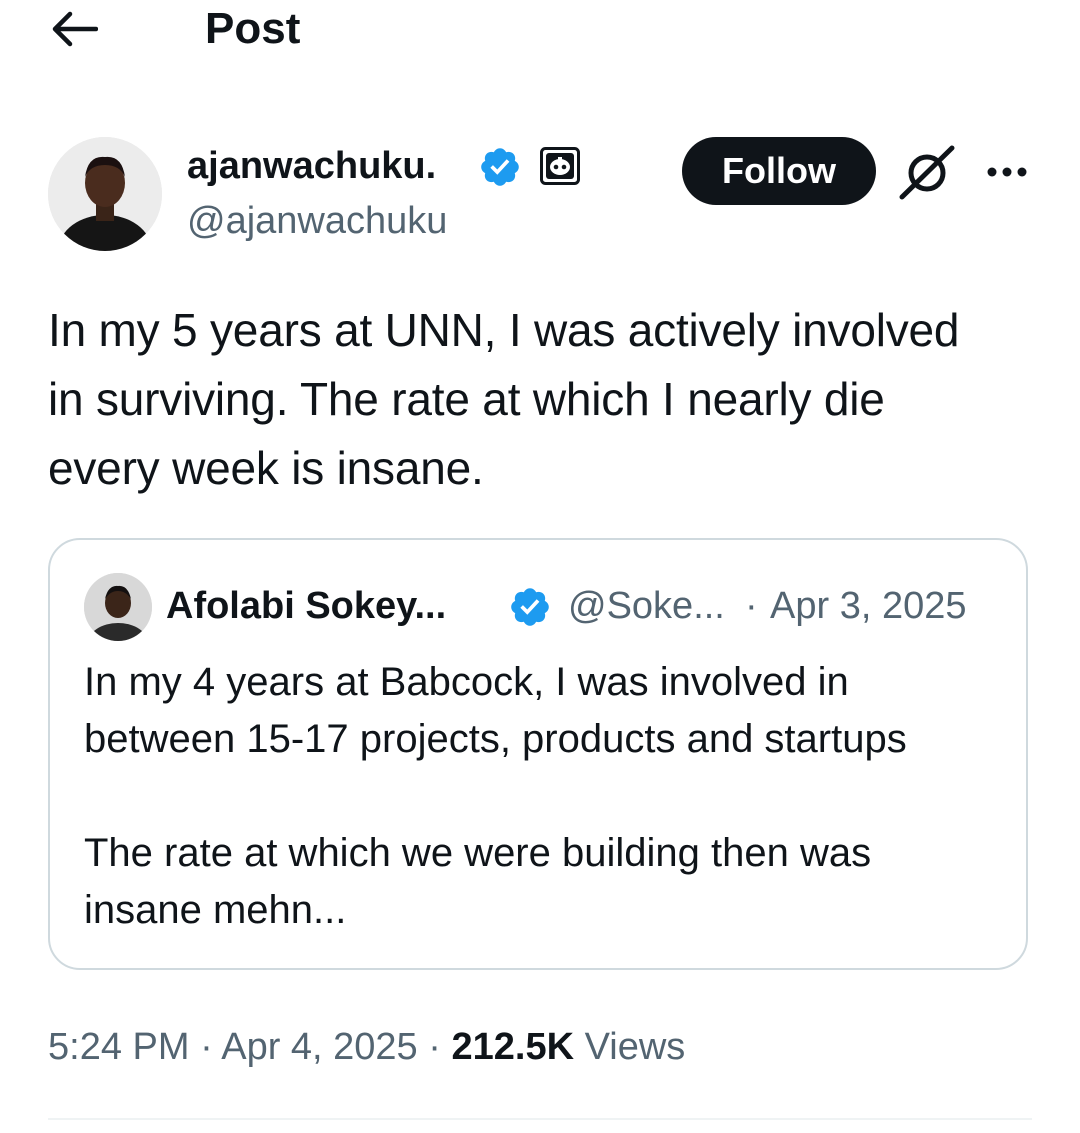  Describe the element at coordinates (119, 1047) in the screenshot. I see `post-time: 5:24 PM` at that location.